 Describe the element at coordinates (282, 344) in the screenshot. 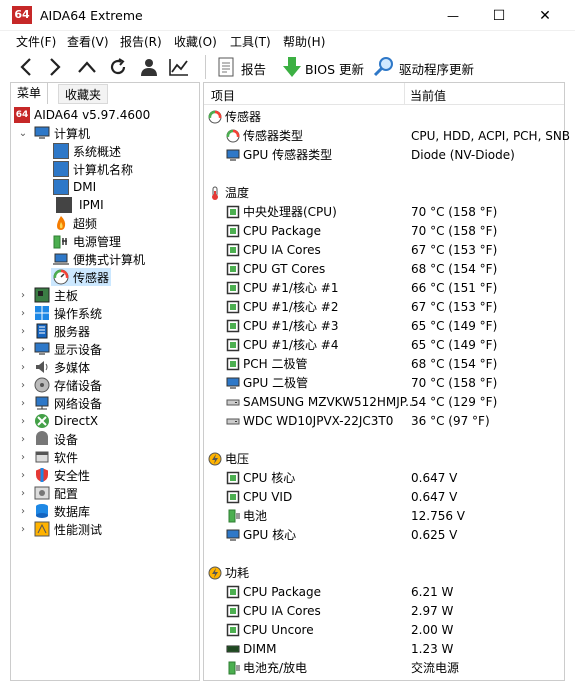

I see `sensor-row: CPU #1/核心 #4` at that location.